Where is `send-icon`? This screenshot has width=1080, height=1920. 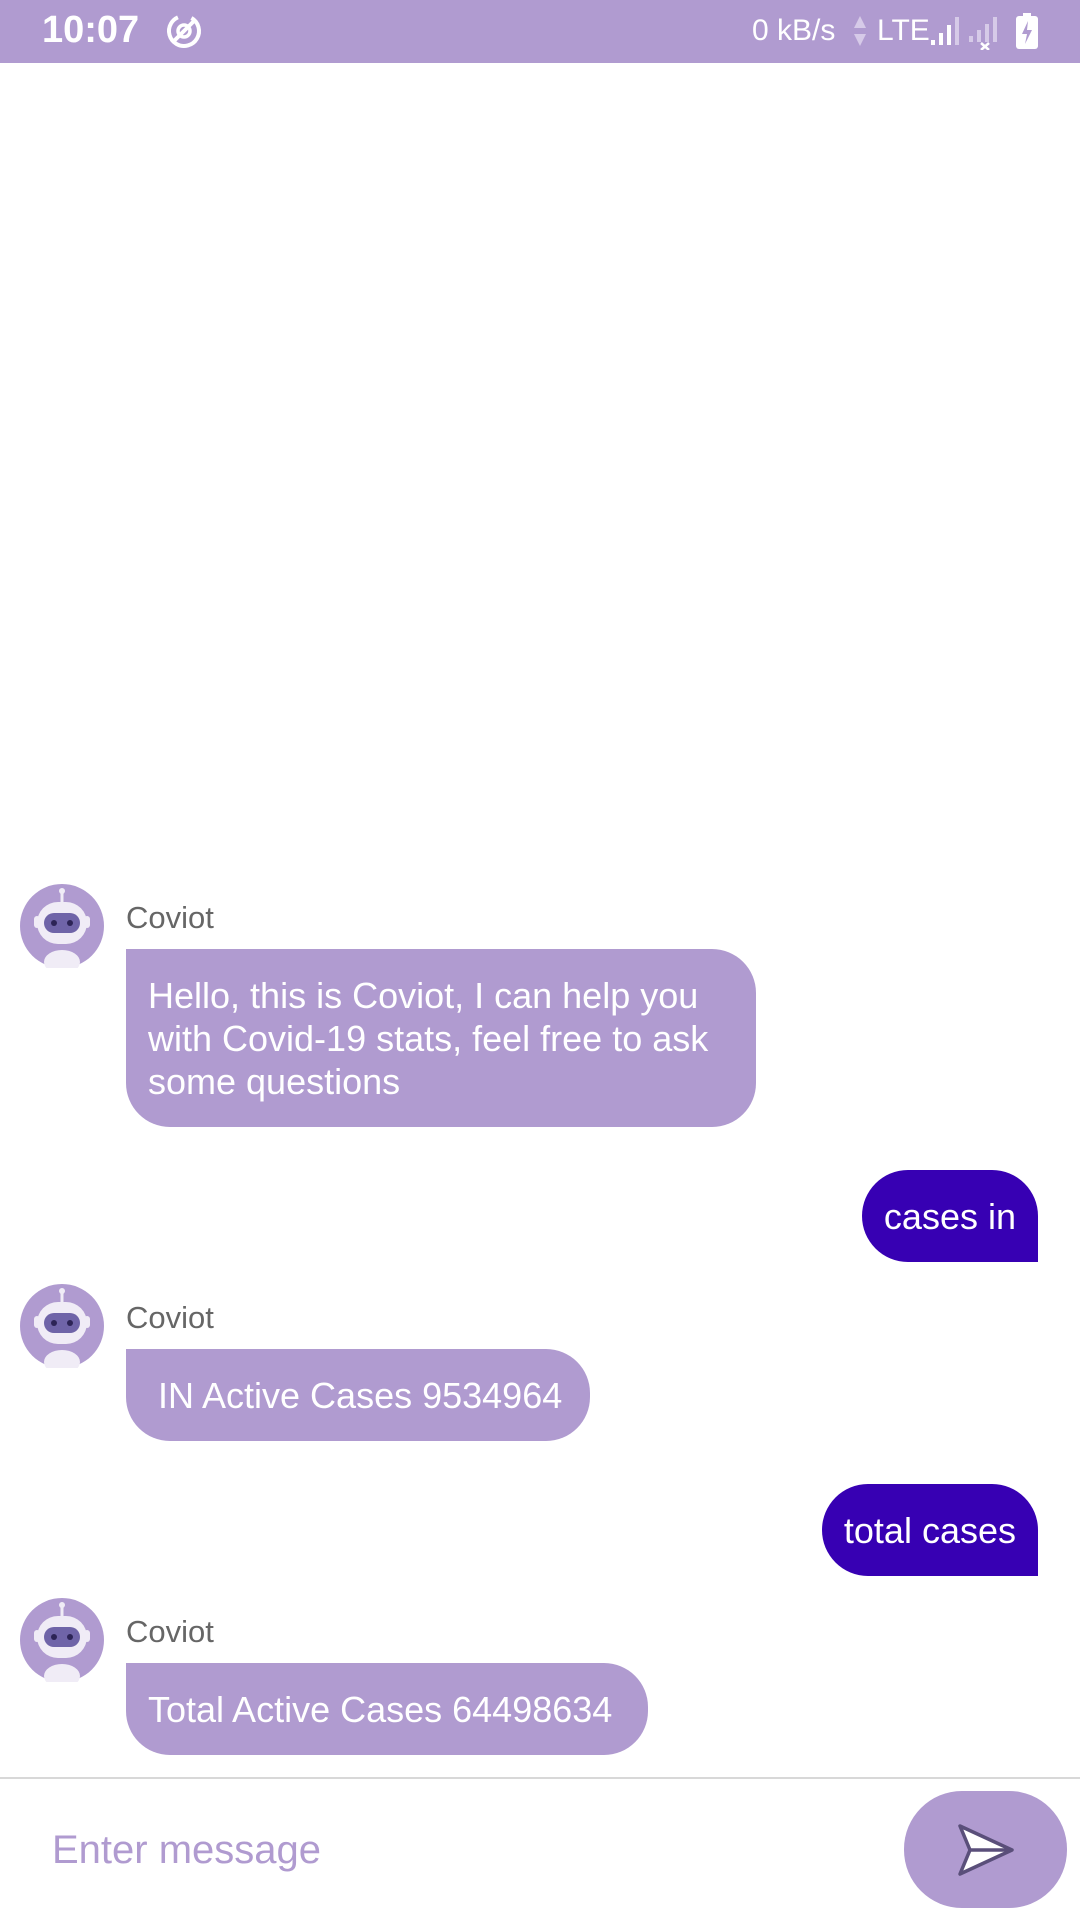 send-icon is located at coordinates (985, 1849).